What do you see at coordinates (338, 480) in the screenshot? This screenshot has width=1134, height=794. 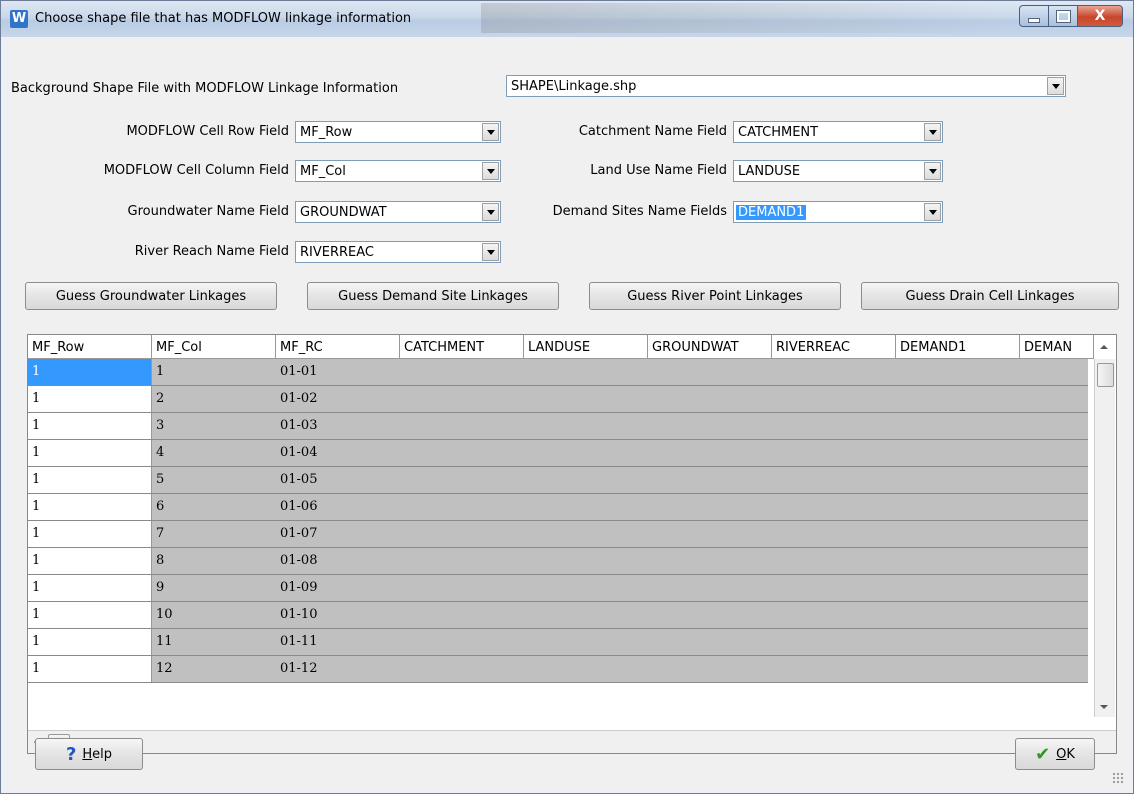 I see `table-cell: 01-05` at bounding box center [338, 480].